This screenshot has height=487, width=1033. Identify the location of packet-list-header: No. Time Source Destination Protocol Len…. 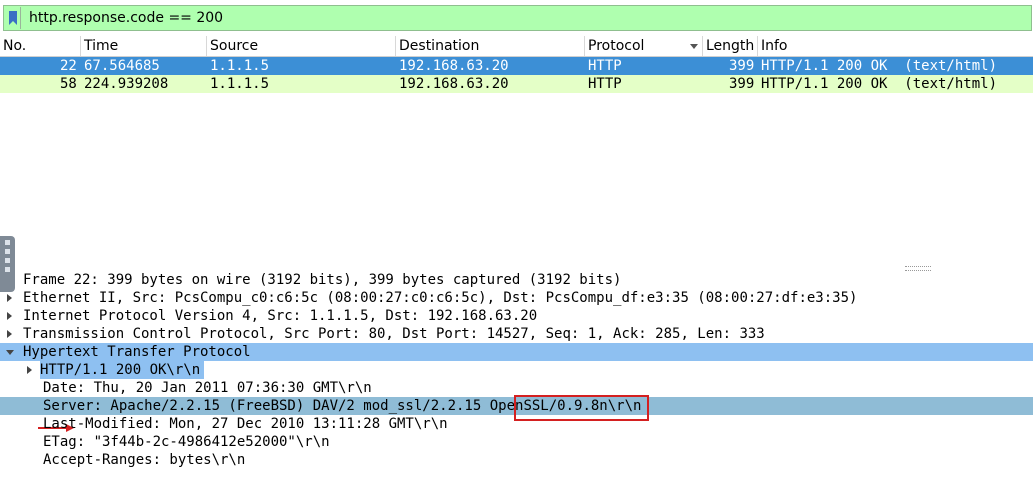
(516, 46).